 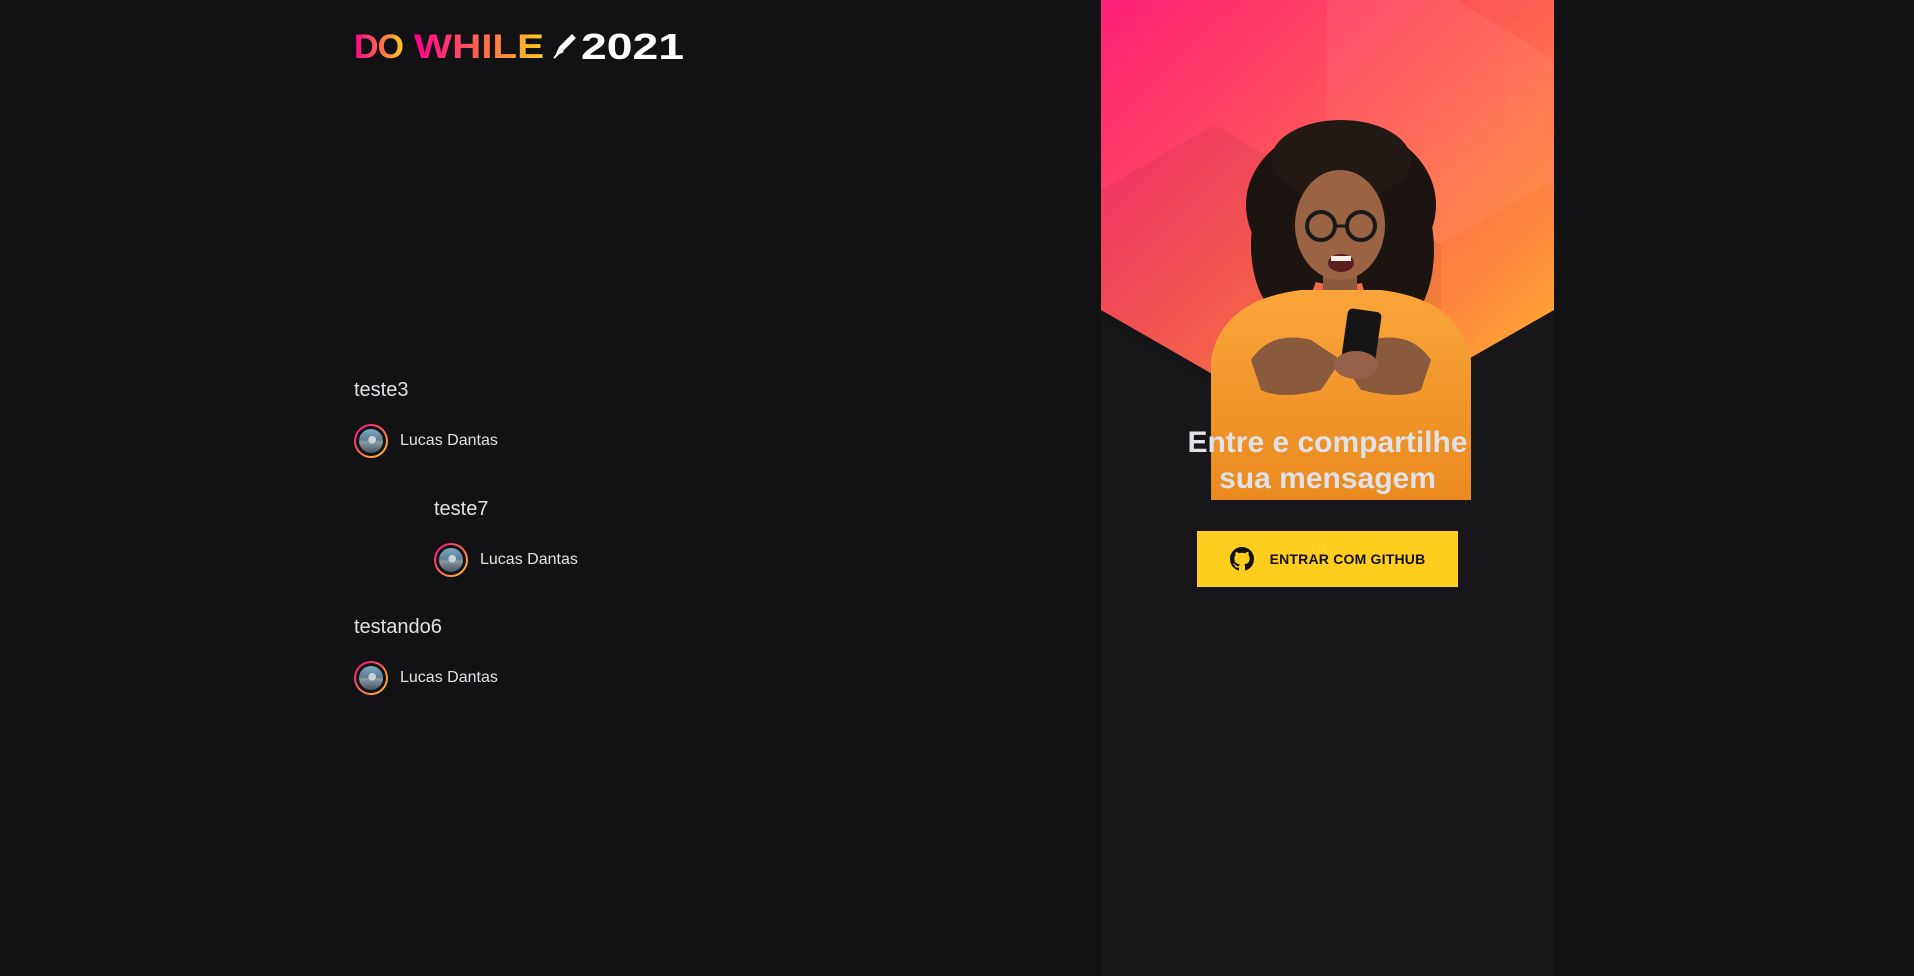 I want to click on github-login-button-label: ENTRAR COM GITHUB, so click(x=1347, y=559).